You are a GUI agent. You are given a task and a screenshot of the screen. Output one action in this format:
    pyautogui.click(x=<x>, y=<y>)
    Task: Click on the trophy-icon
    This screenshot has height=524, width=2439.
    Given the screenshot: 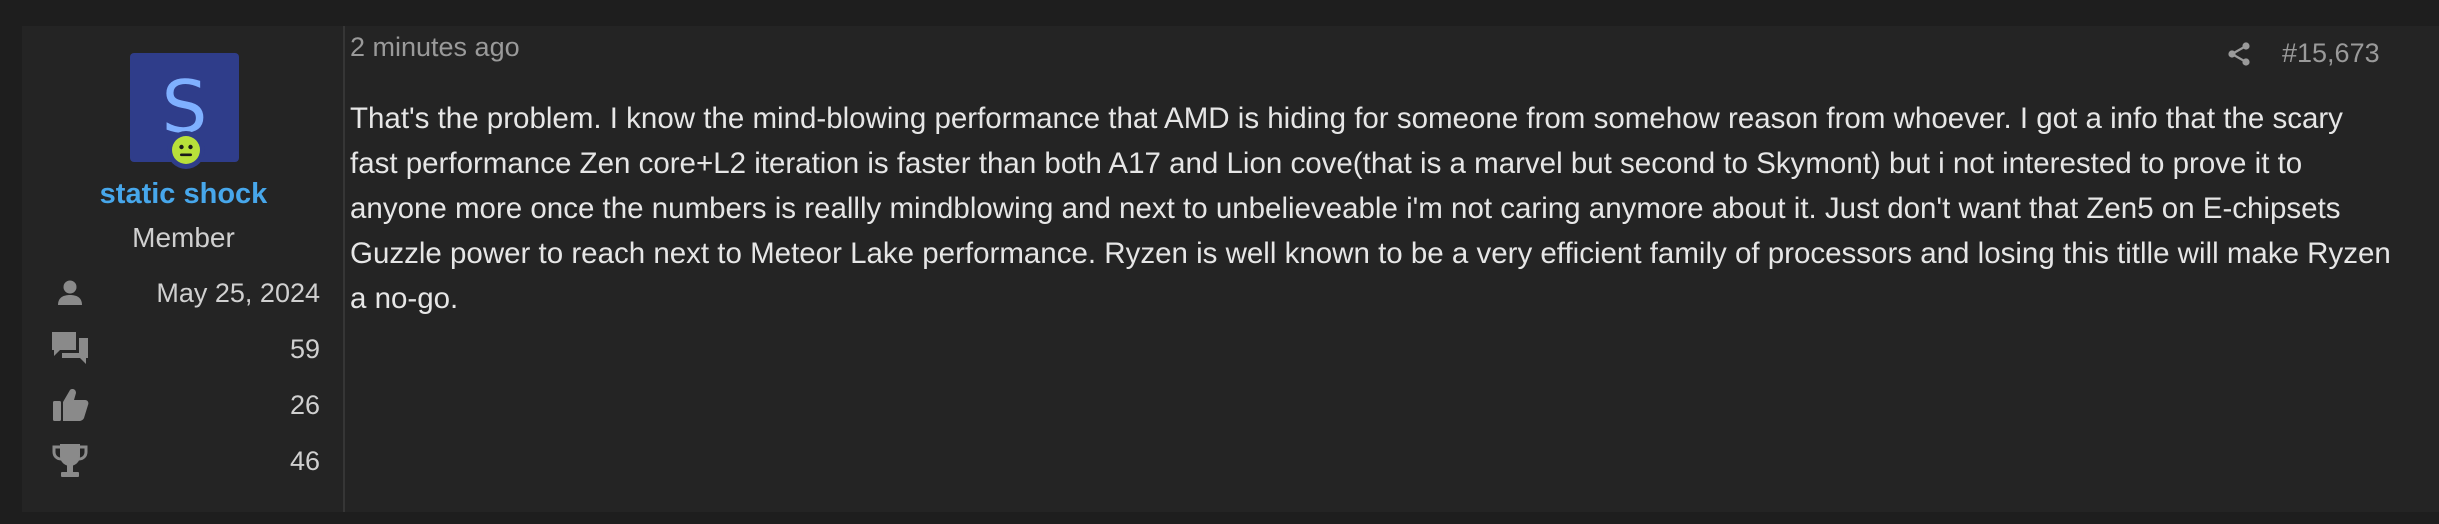 What is the action you would take?
    pyautogui.click(x=70, y=461)
    